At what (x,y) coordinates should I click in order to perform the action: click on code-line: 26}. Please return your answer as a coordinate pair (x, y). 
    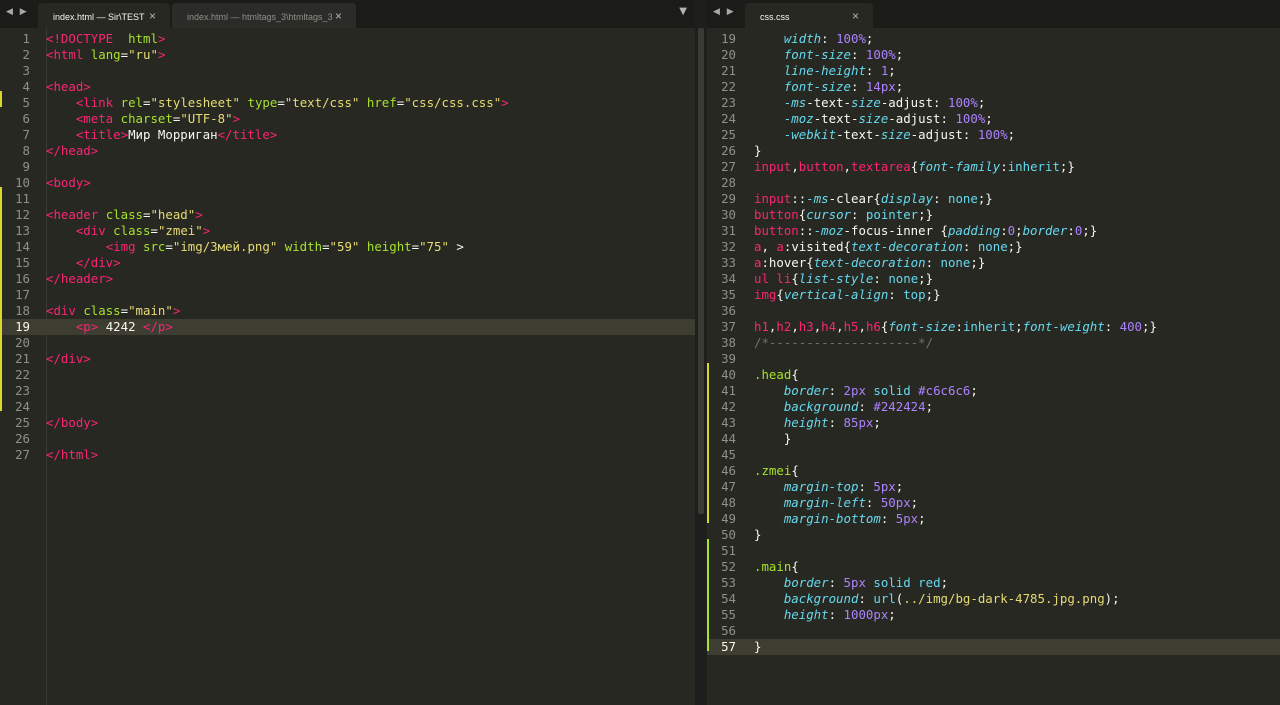
    Looking at the image, I should click on (993, 151).